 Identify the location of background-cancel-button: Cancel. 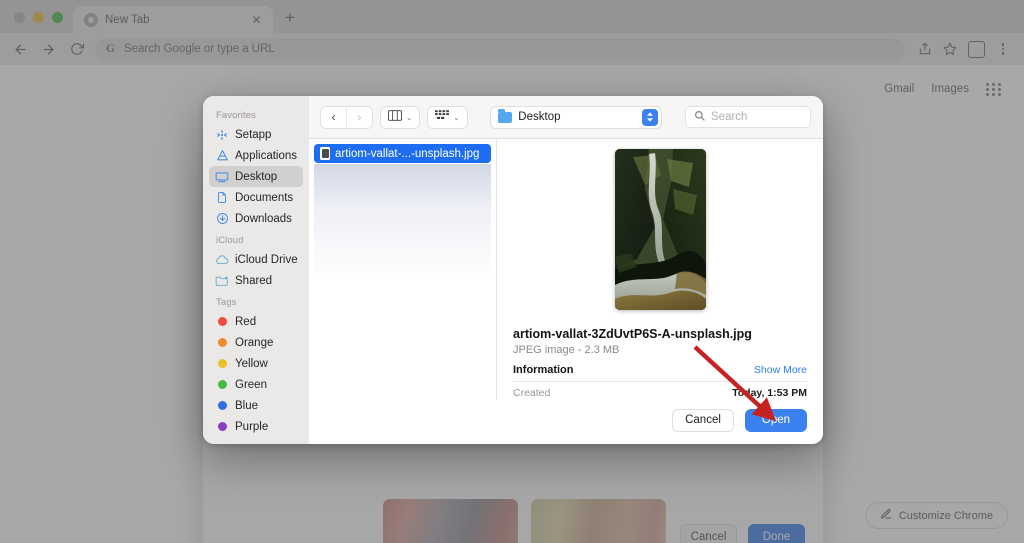
(708, 533).